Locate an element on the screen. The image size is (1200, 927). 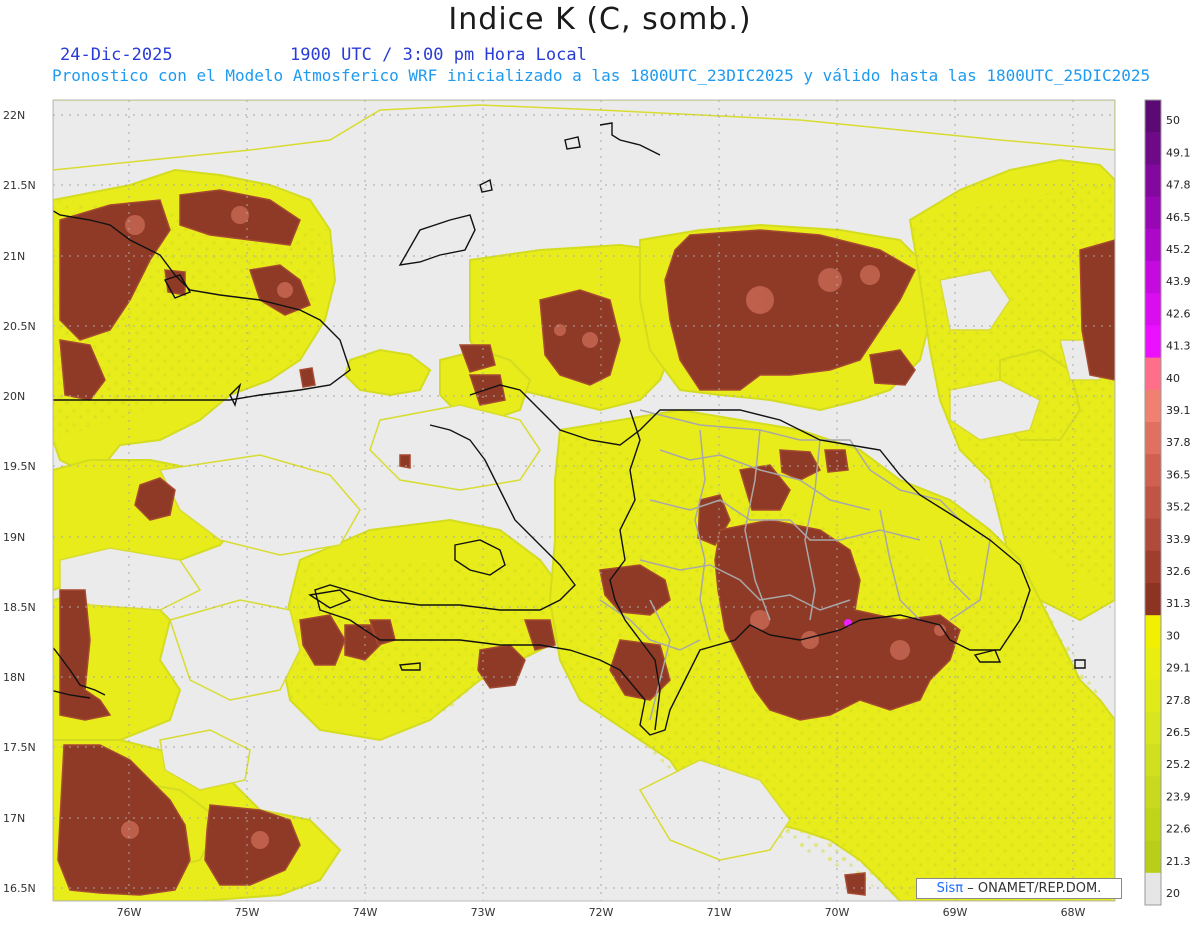
lat-label: 19.5N is located at coordinates (19, 466).